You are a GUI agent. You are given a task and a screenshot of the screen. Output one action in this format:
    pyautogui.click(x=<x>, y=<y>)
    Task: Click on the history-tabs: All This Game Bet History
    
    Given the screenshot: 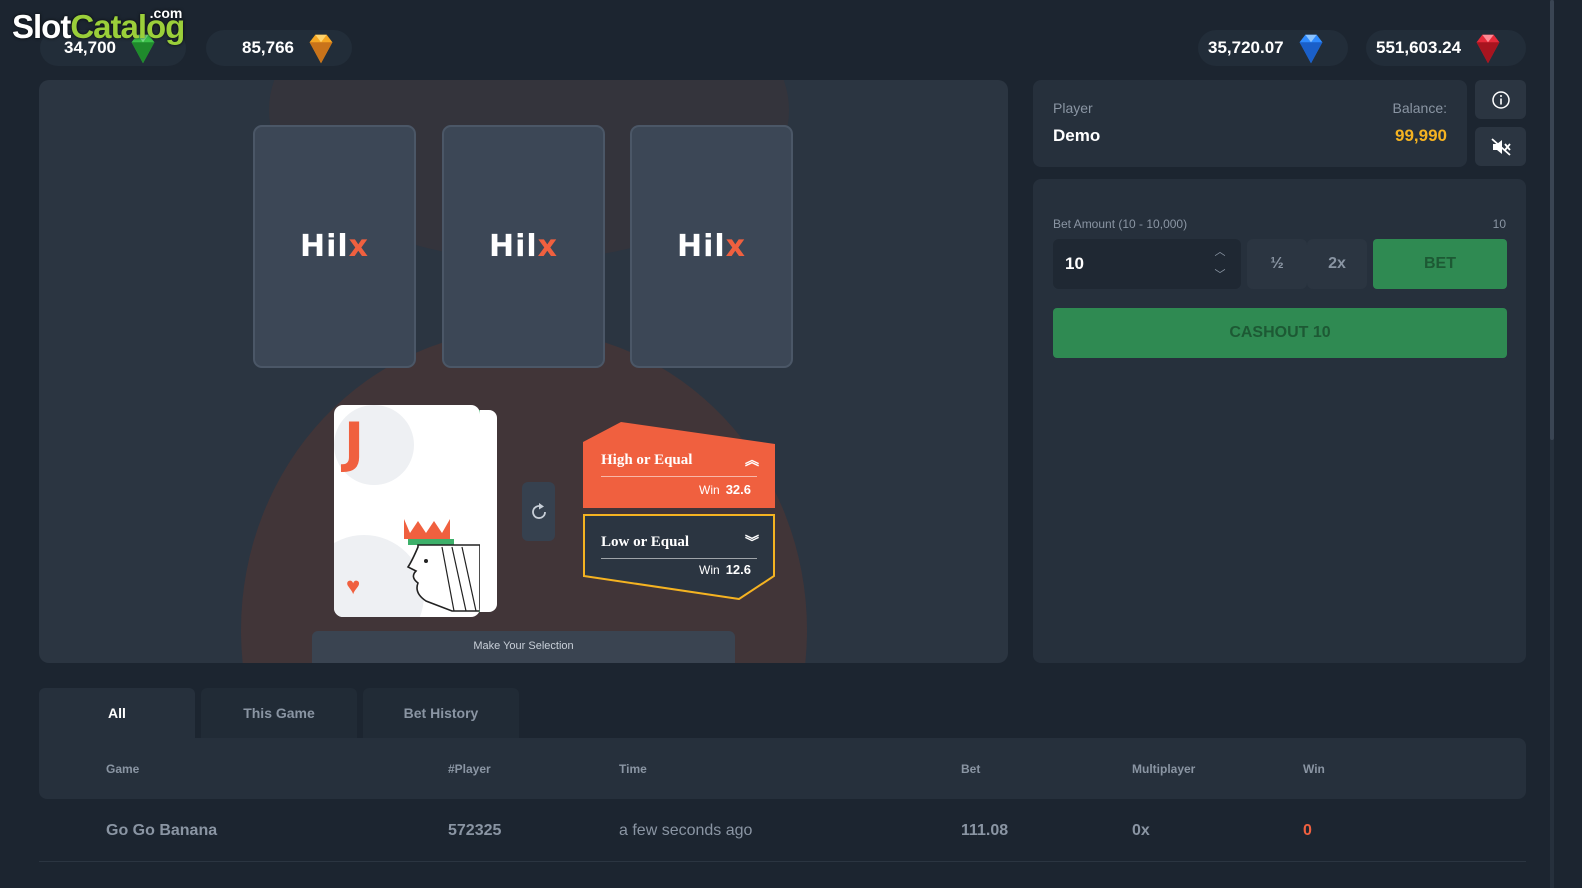 What is the action you would take?
    pyautogui.click(x=282, y=713)
    